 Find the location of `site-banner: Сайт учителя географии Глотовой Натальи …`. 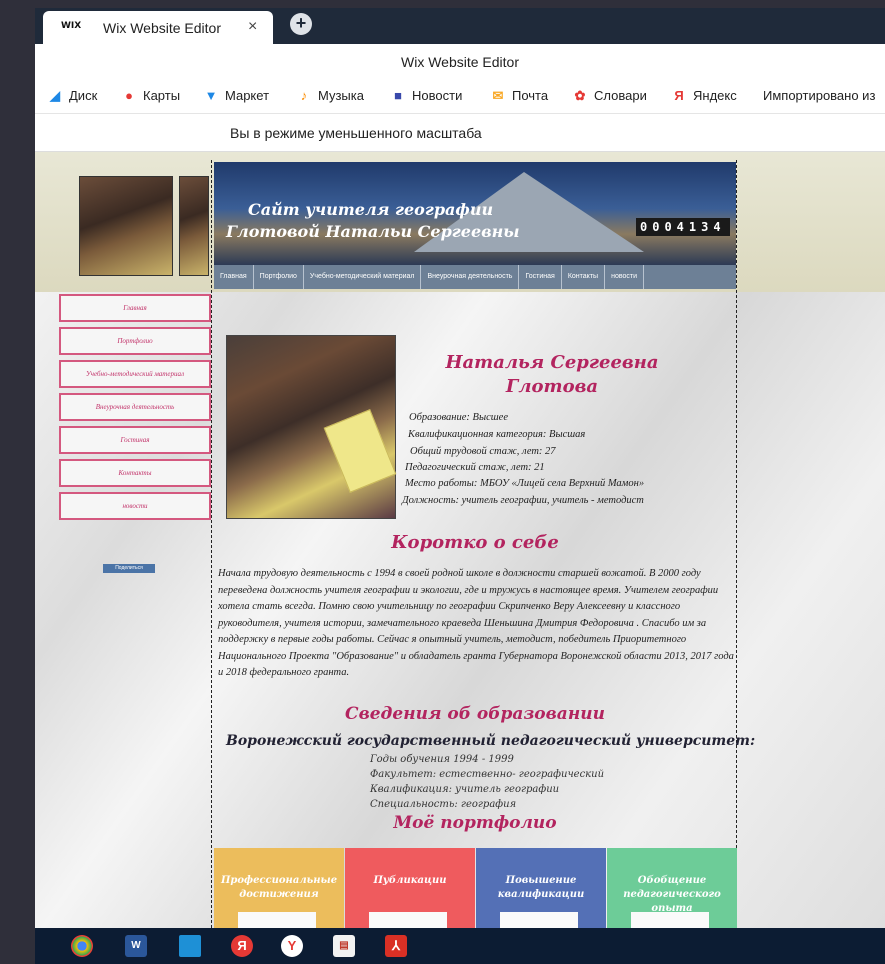

site-banner: Сайт учителя географии Глотовой Натальи … is located at coordinates (475, 213).